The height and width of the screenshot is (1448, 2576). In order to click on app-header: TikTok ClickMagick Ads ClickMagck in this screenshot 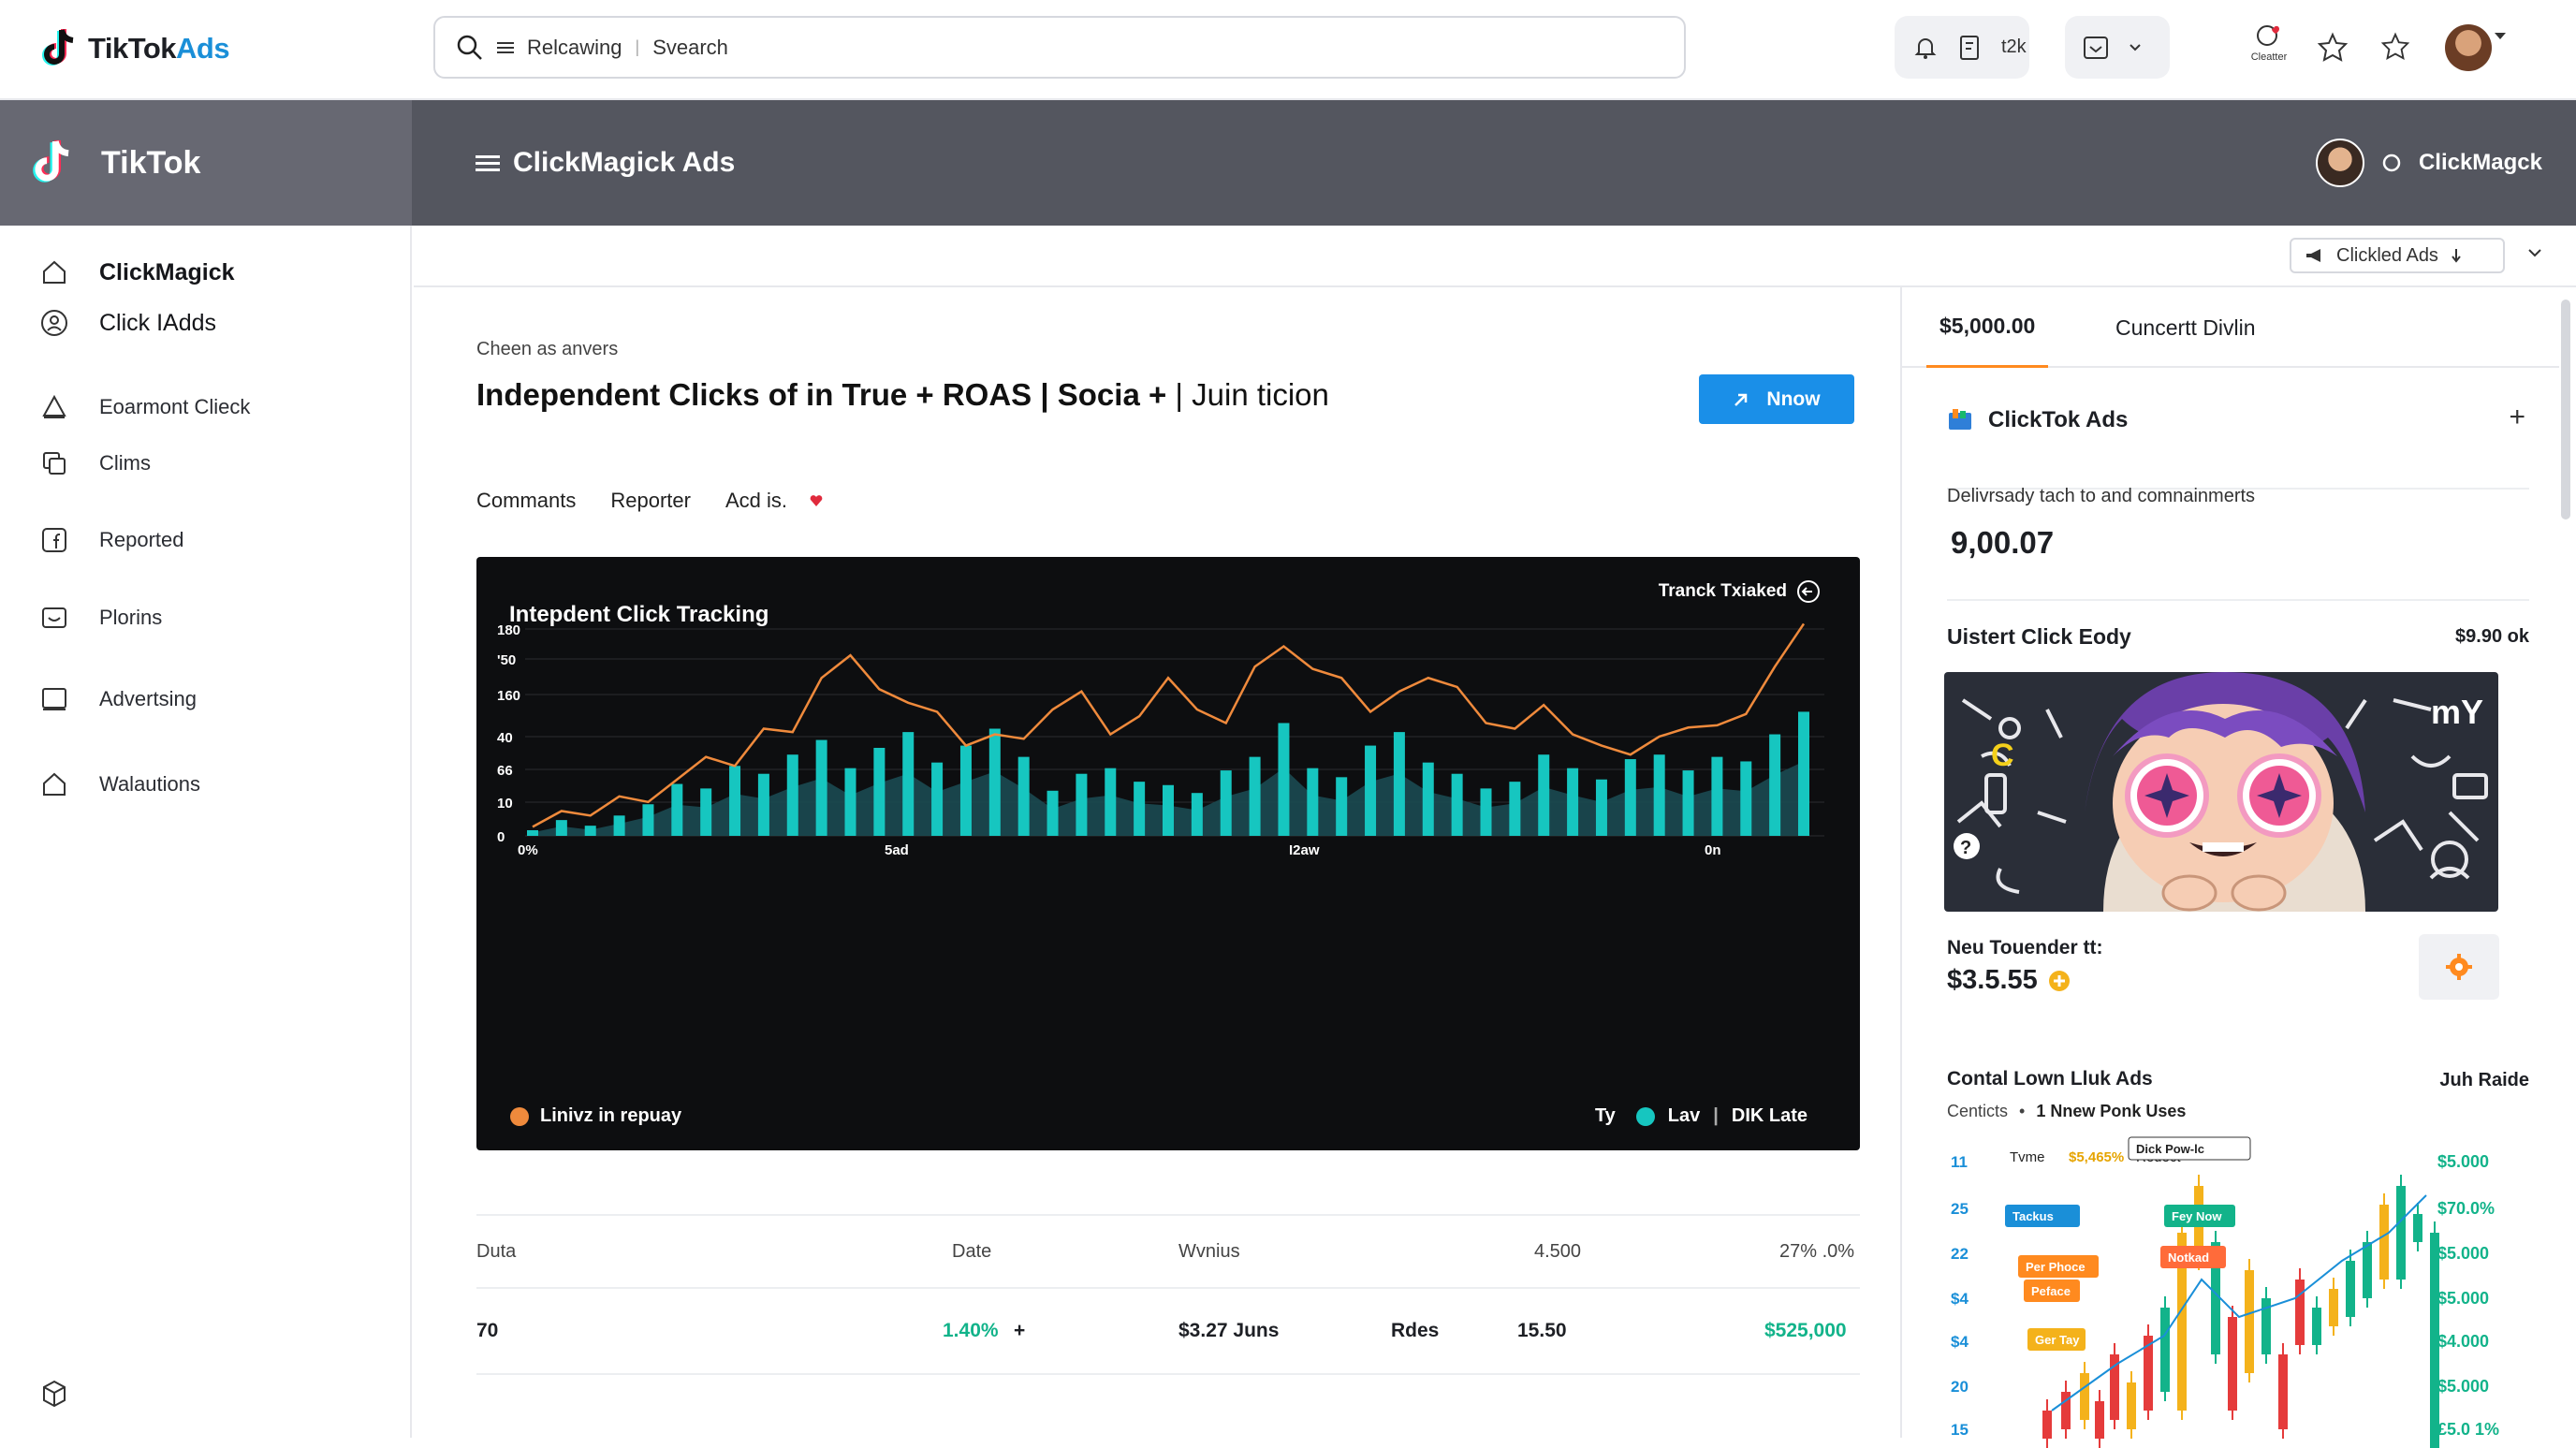, I will do `click(1288, 163)`.